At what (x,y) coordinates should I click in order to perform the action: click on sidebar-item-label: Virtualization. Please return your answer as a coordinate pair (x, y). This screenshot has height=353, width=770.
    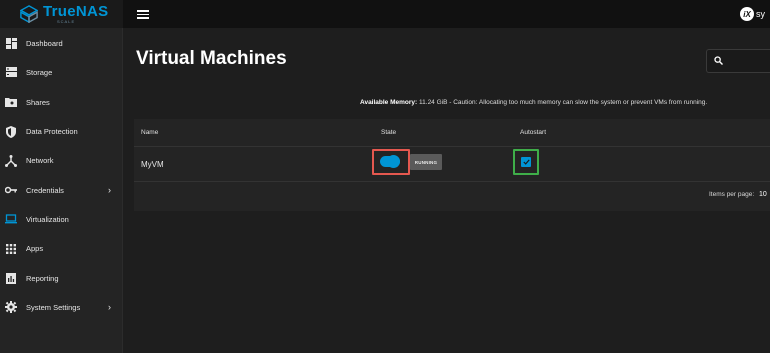
    Looking at the image, I should click on (47, 219).